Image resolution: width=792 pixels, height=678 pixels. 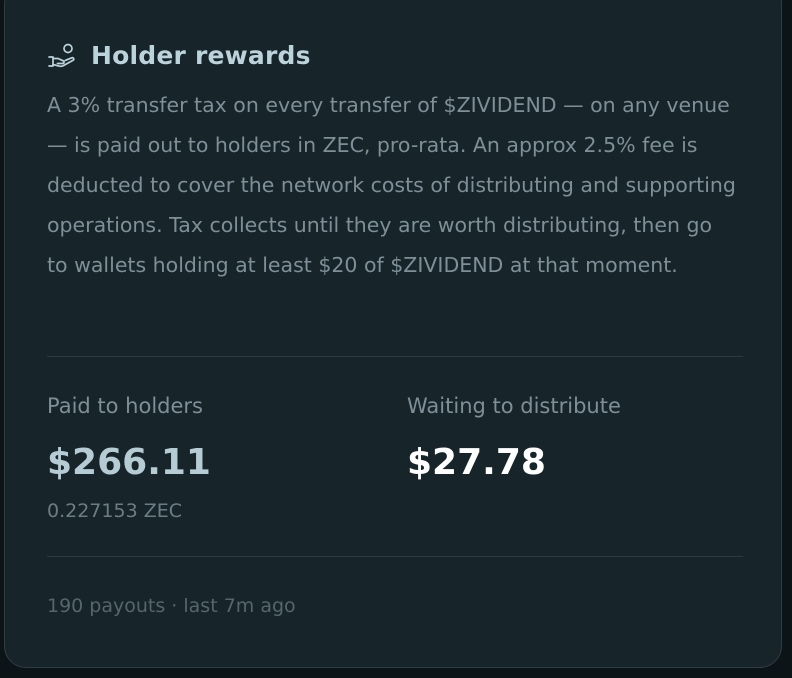 What do you see at coordinates (129, 462) in the screenshot?
I see `paid-to-holders-value: $266.11` at bounding box center [129, 462].